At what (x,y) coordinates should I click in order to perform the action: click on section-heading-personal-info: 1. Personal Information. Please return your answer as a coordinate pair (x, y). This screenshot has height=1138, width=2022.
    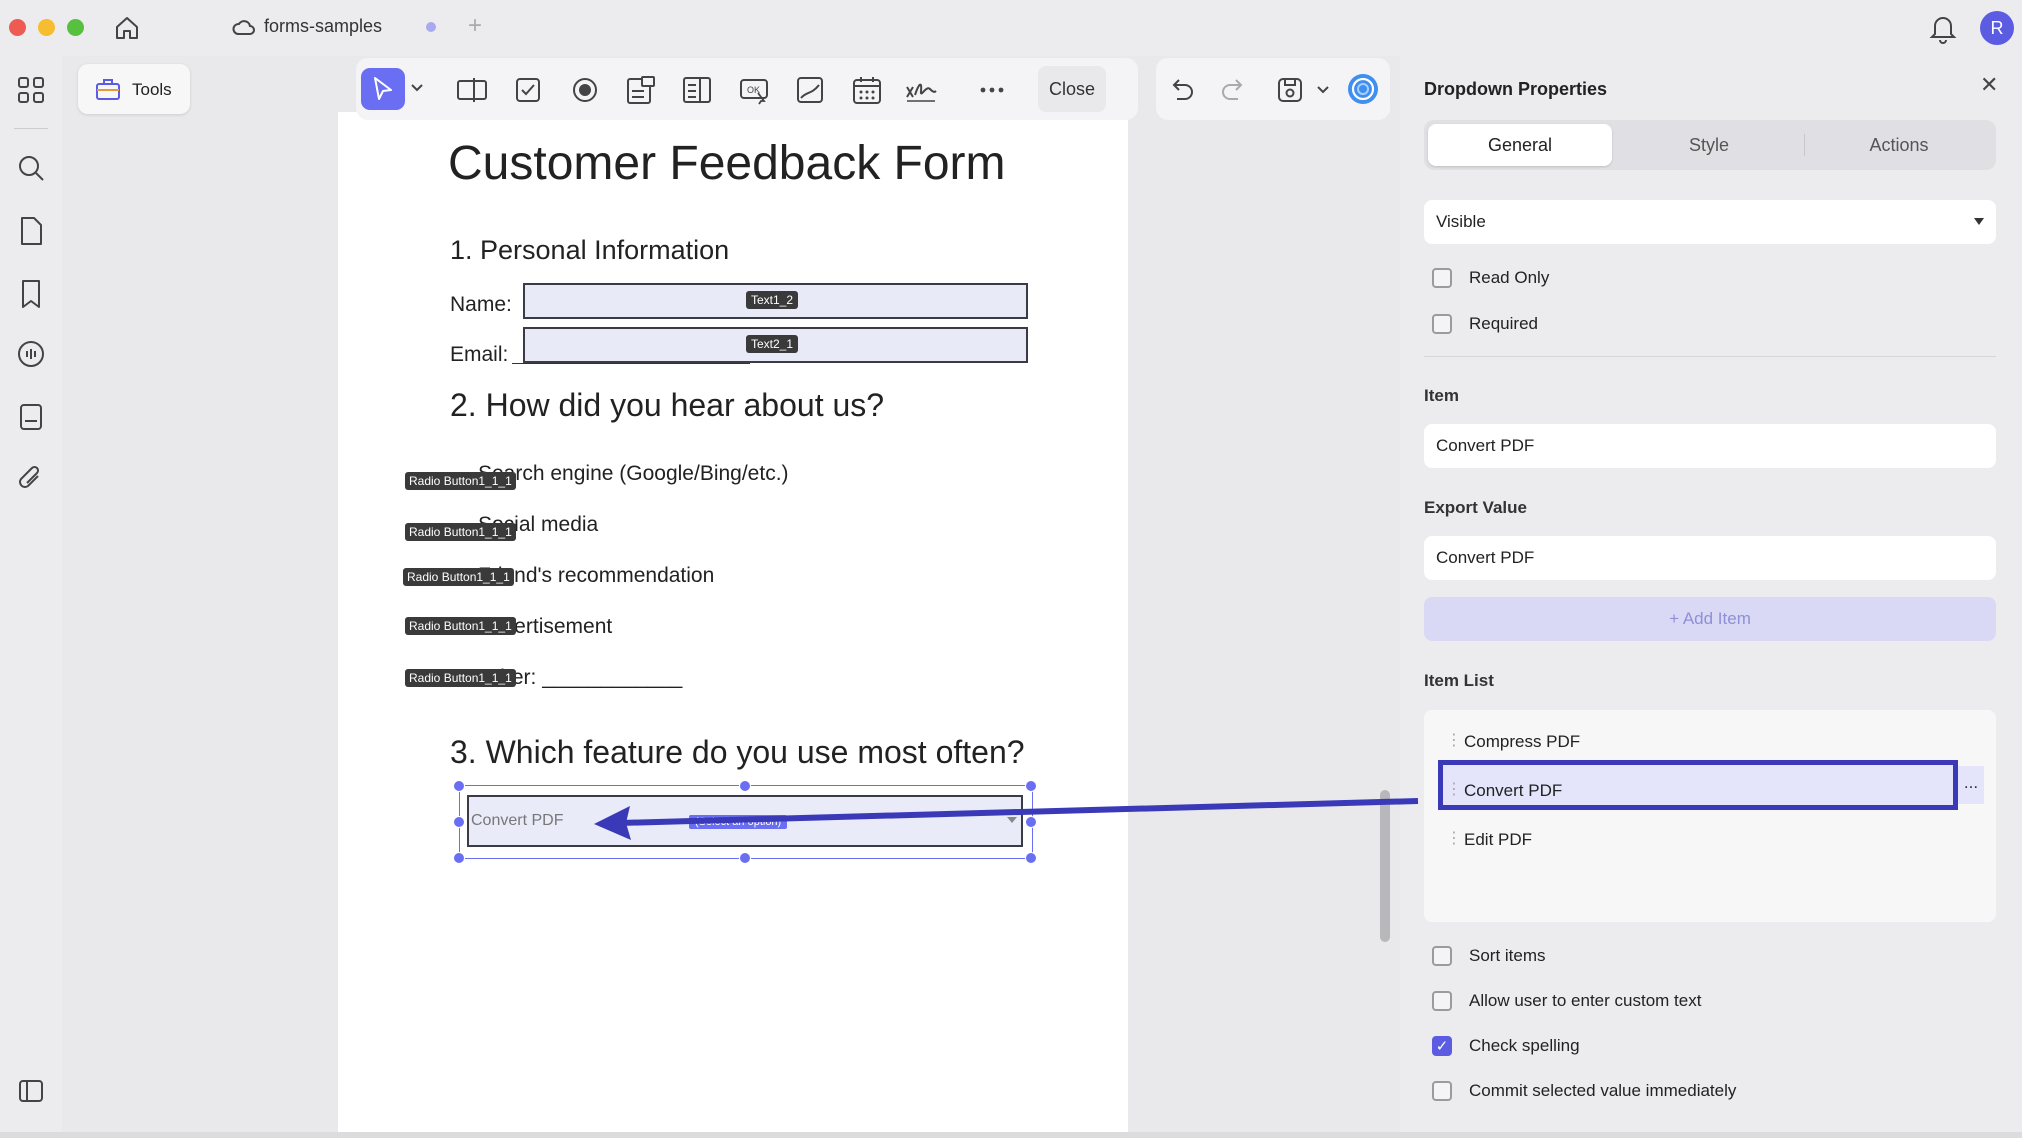
    Looking at the image, I should click on (590, 250).